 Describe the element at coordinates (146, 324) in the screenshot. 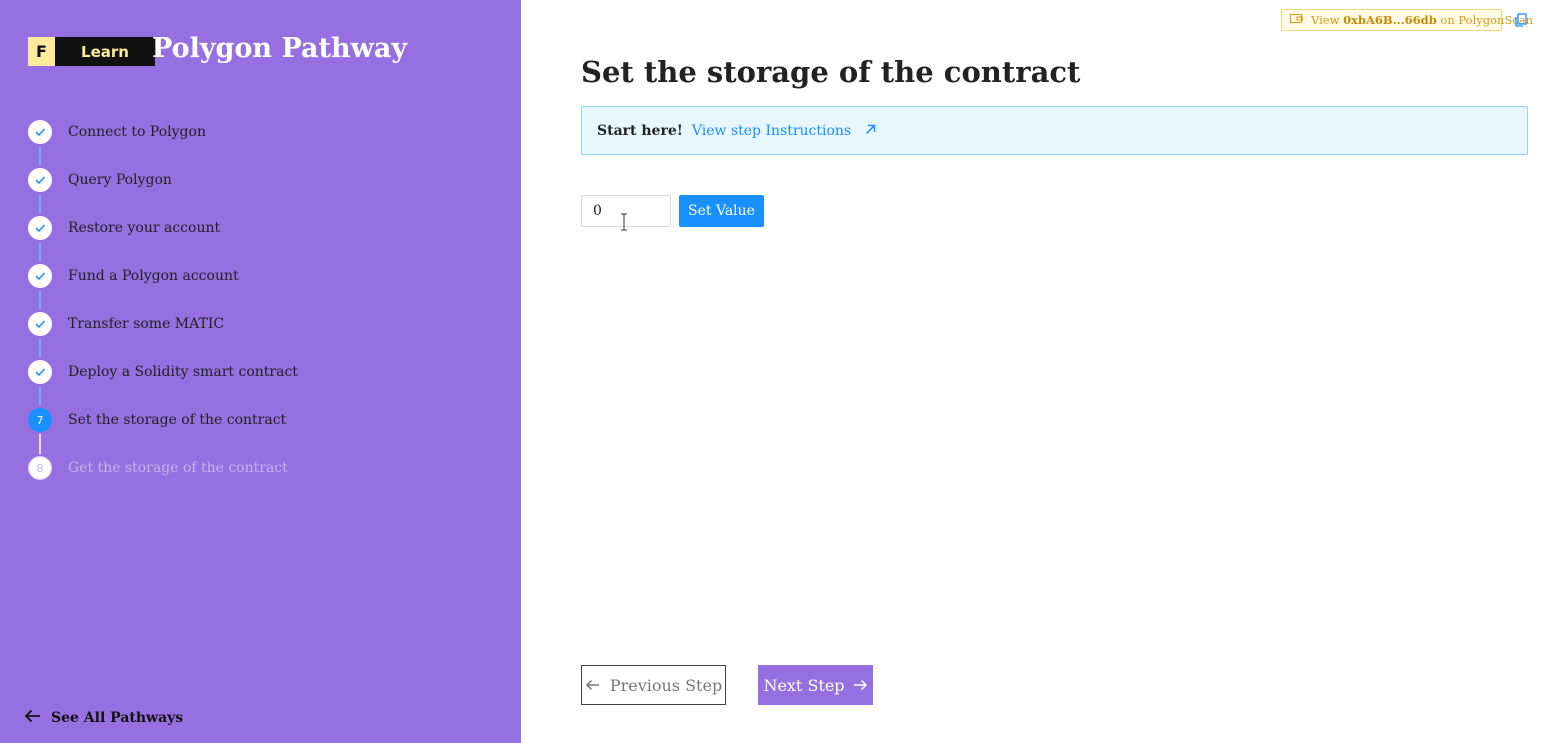

I see `step-label: Transfer some MATIC` at that location.